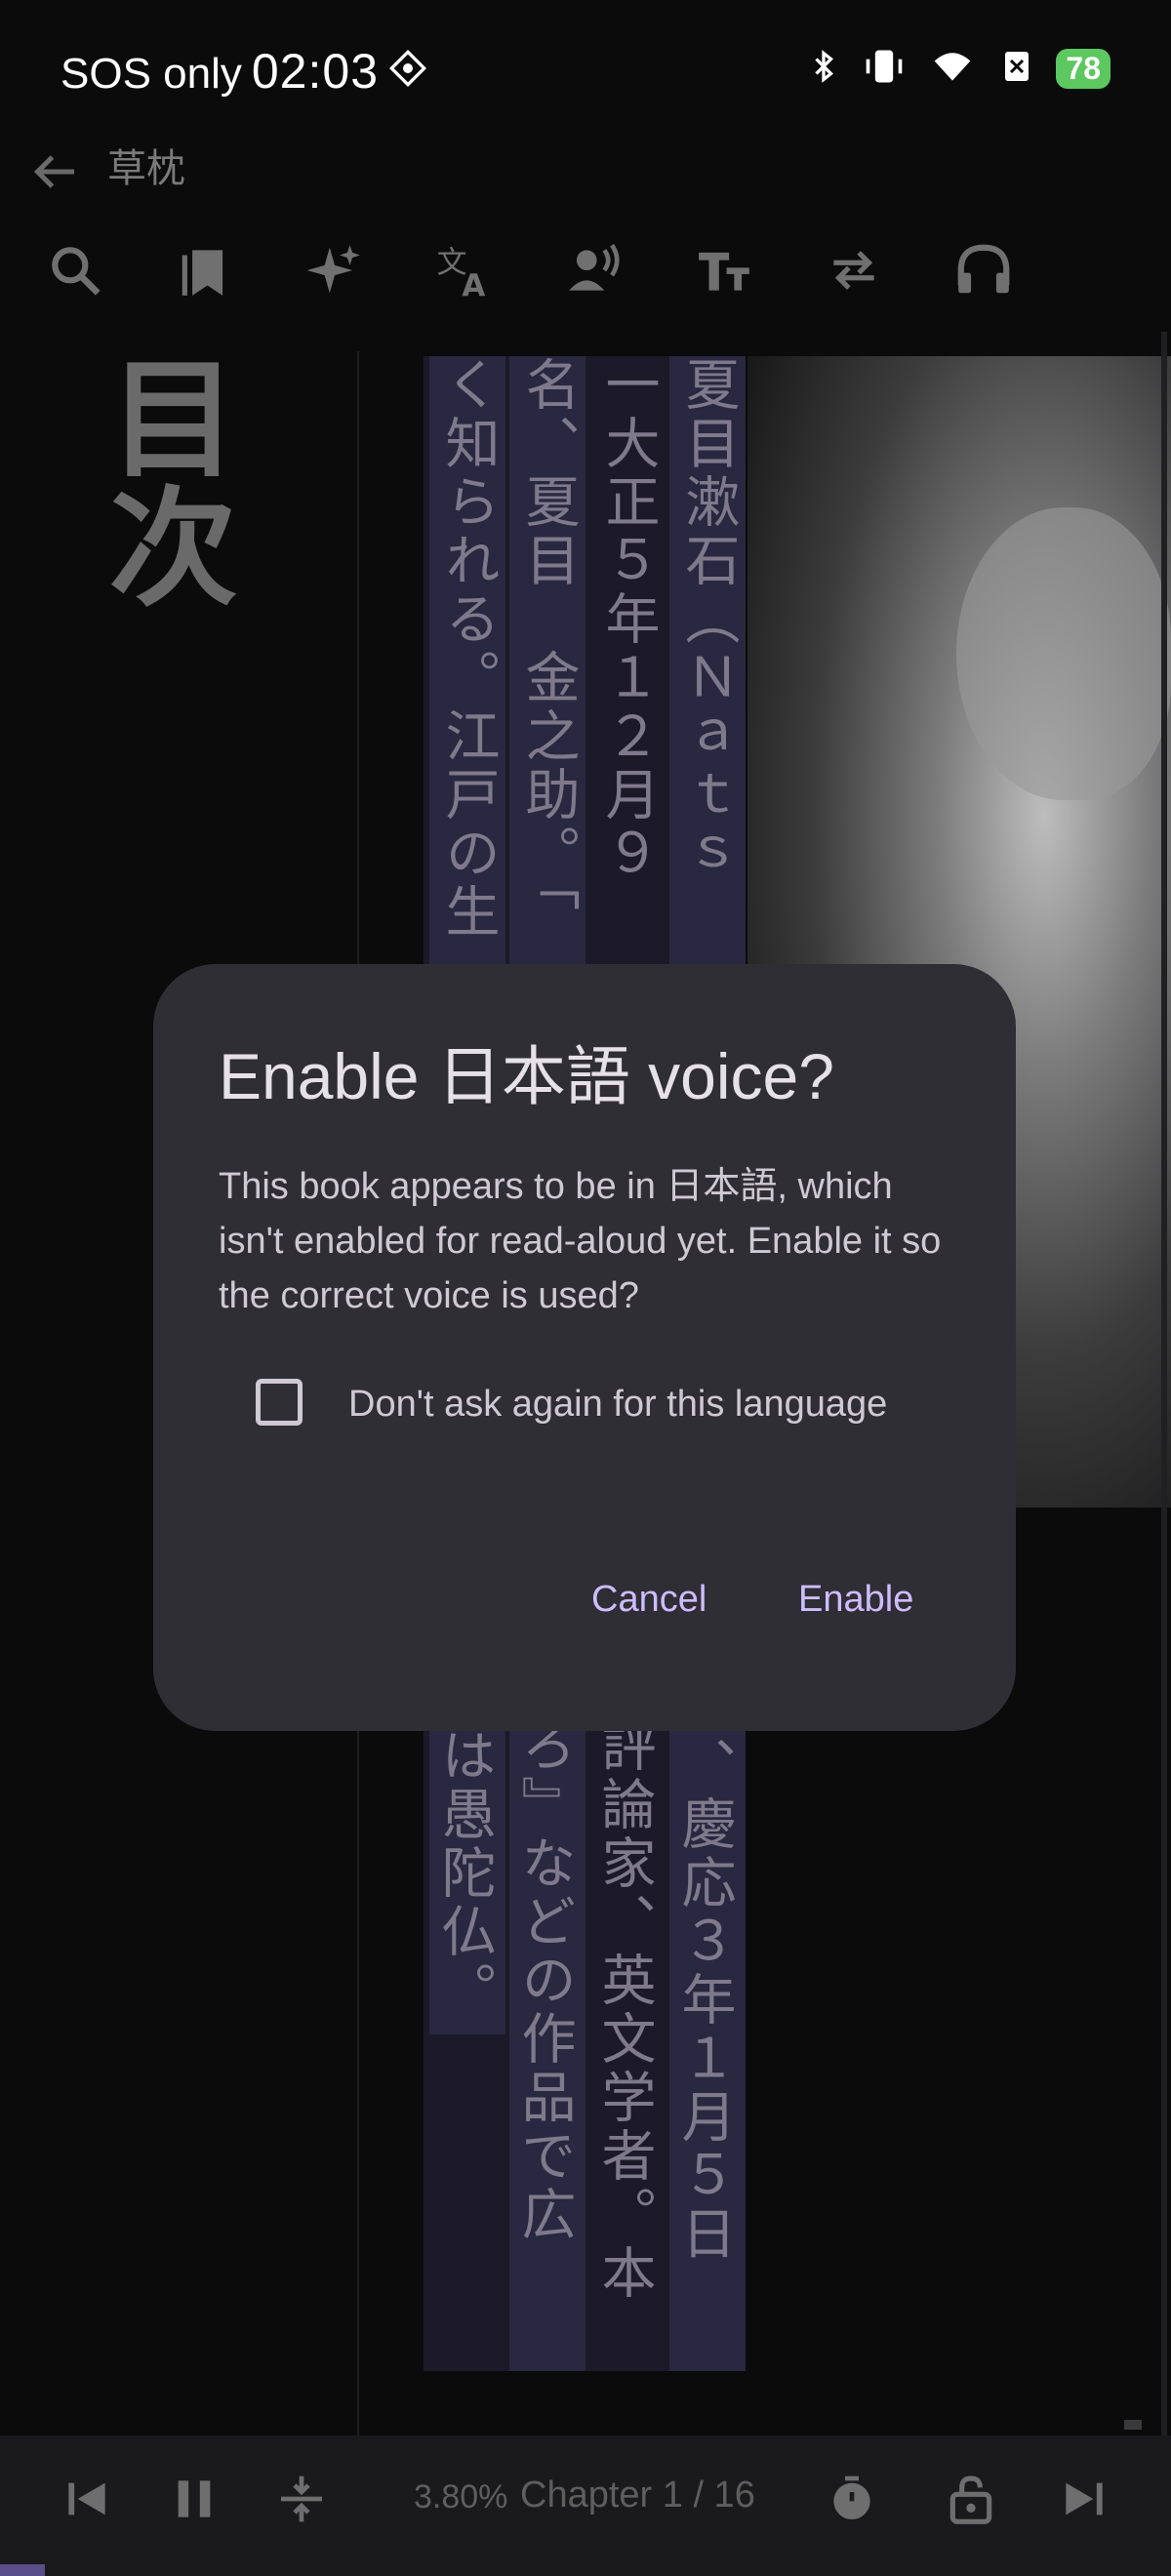 This screenshot has height=2576, width=1171. Describe the element at coordinates (628, 619) in the screenshot. I see `text-column-2-top: 一大正５年１２月９` at that location.